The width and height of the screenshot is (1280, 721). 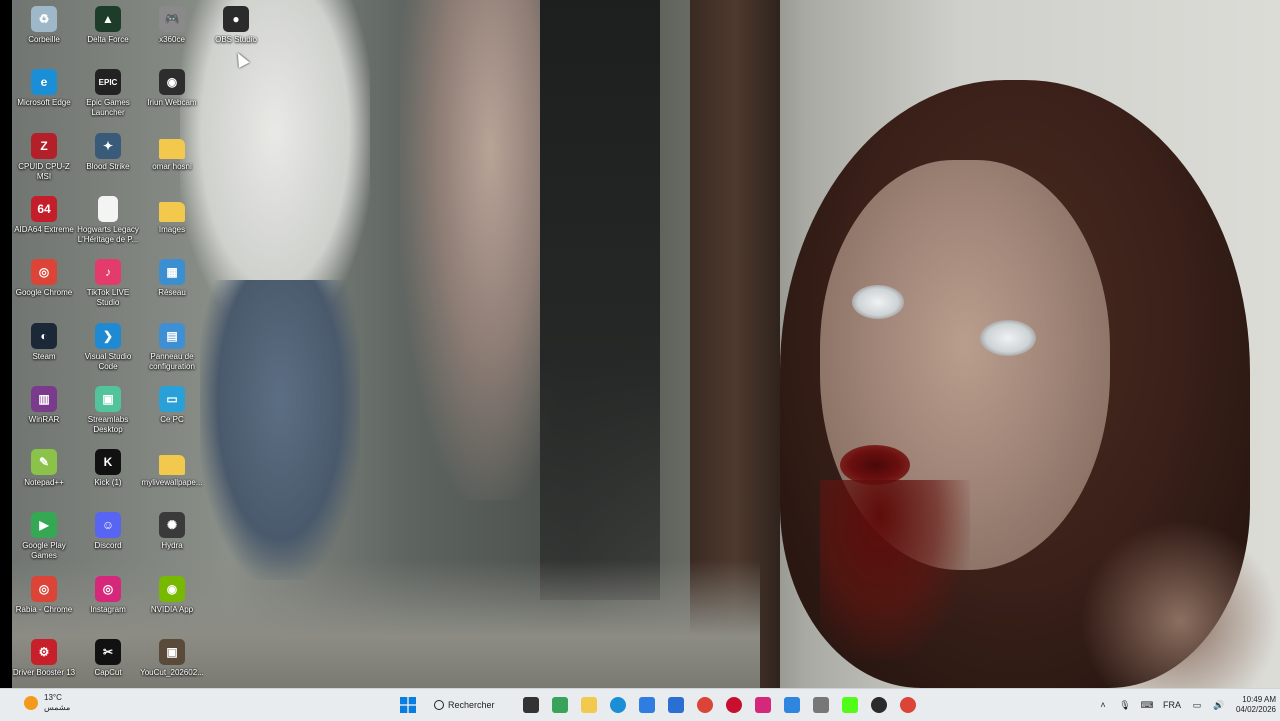 I want to click on desktop-icon-label: Corbeille, so click(x=44, y=39).